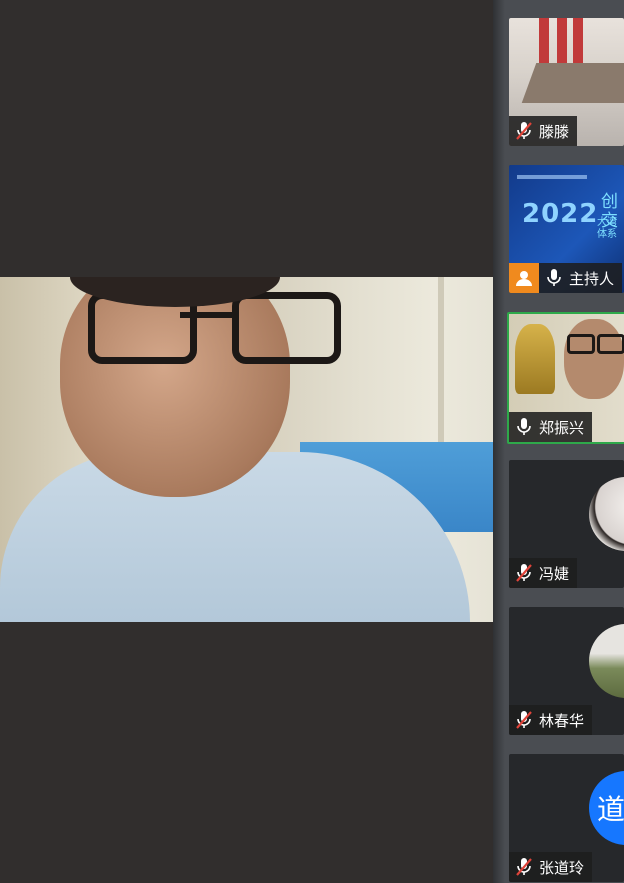  Describe the element at coordinates (562, 867) in the screenshot. I see `participant-name: 张道玲` at that location.